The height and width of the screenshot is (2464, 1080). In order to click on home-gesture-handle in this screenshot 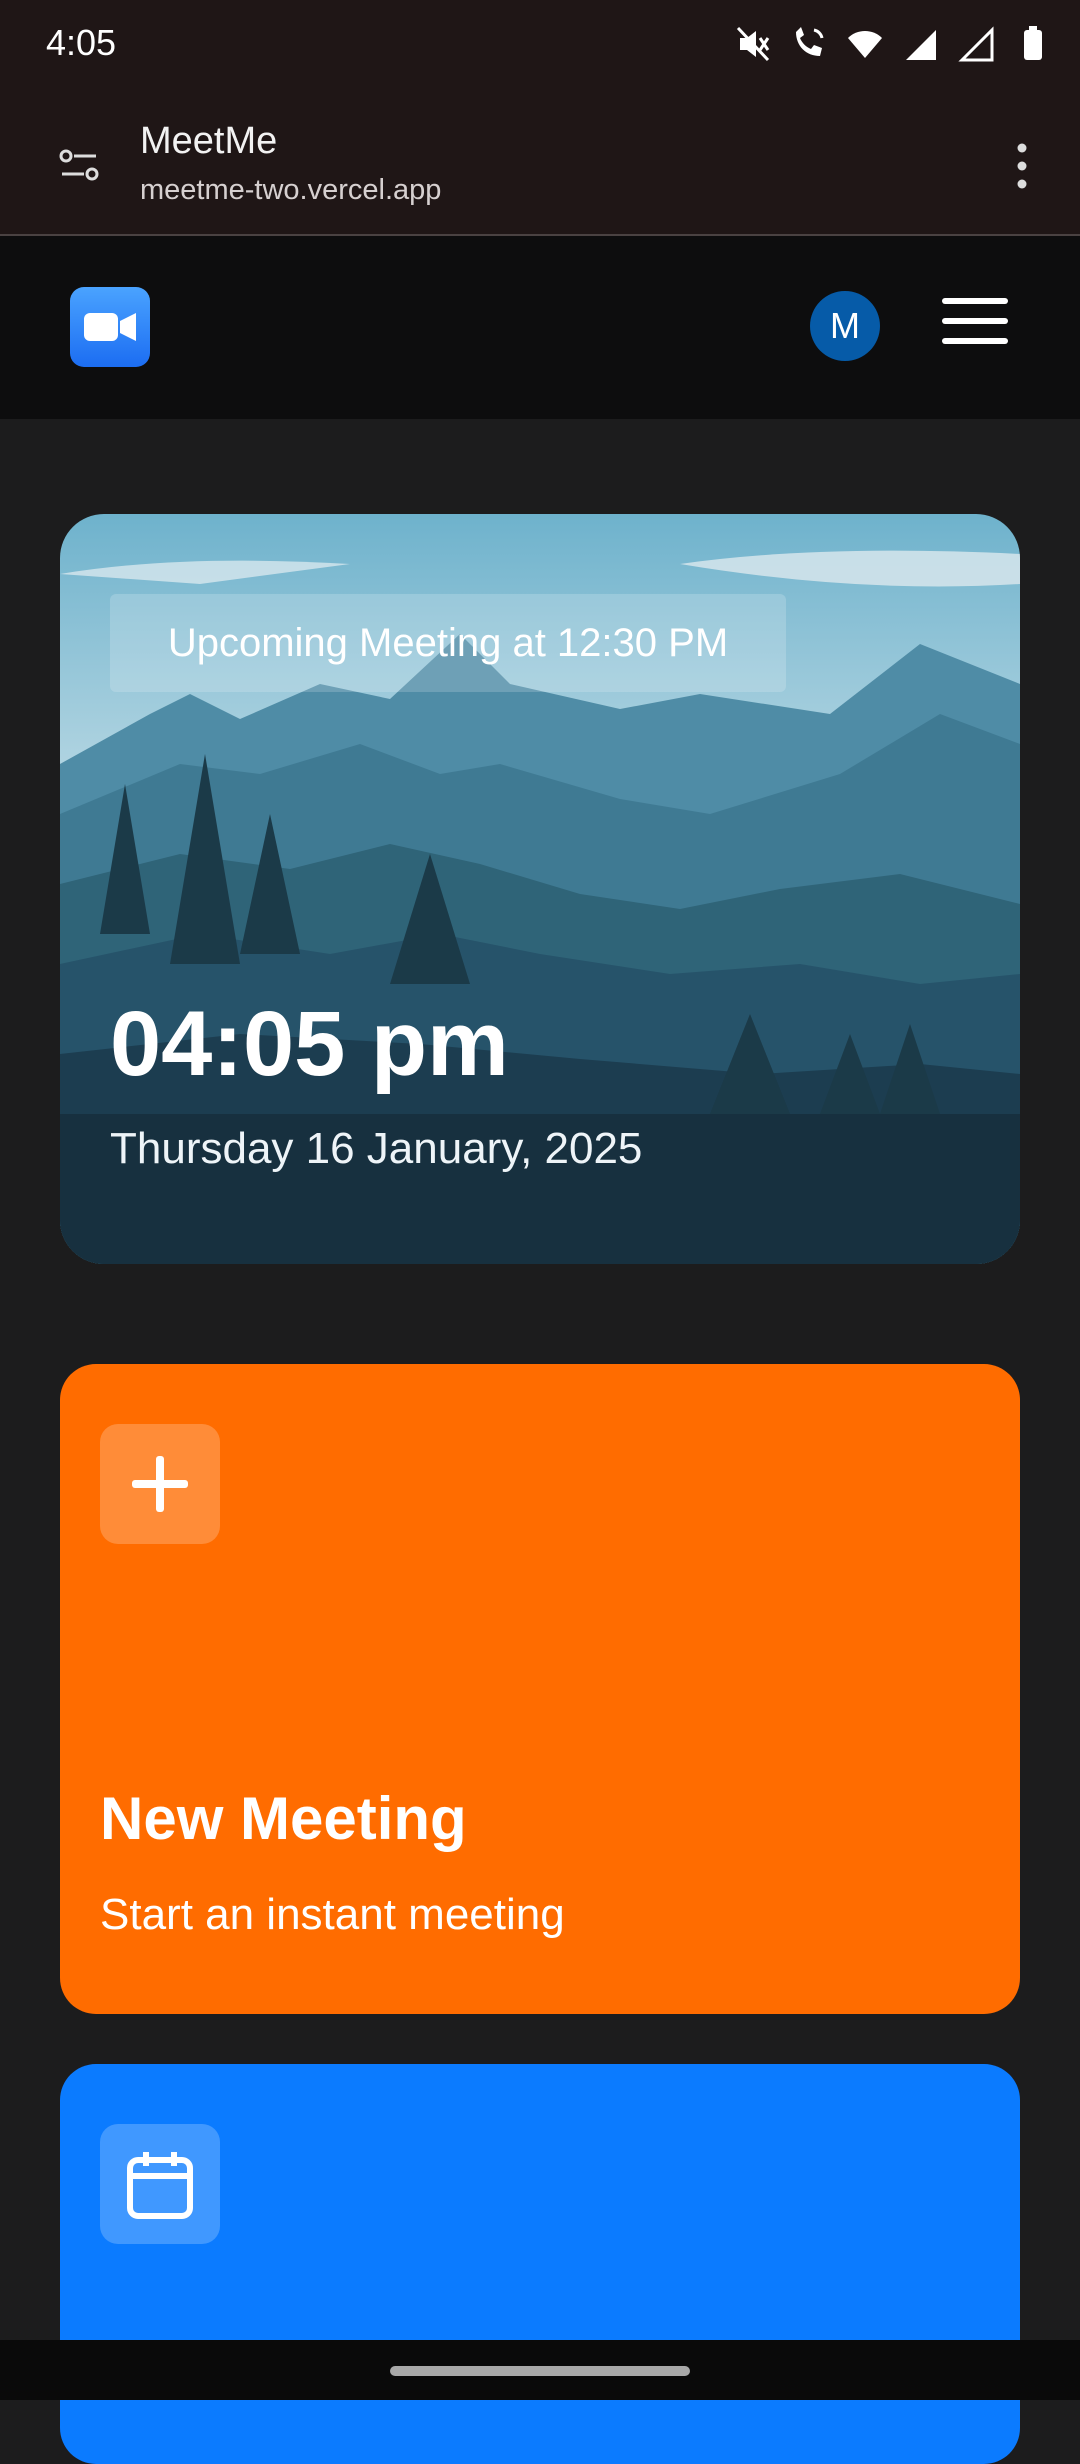, I will do `click(540, 2371)`.